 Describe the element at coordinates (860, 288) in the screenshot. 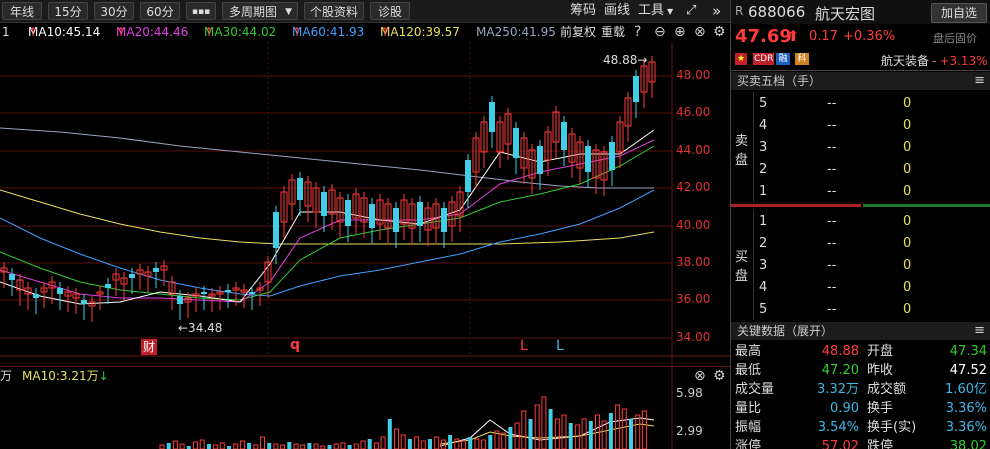

I see `buy-row: 4 -- 0` at that location.